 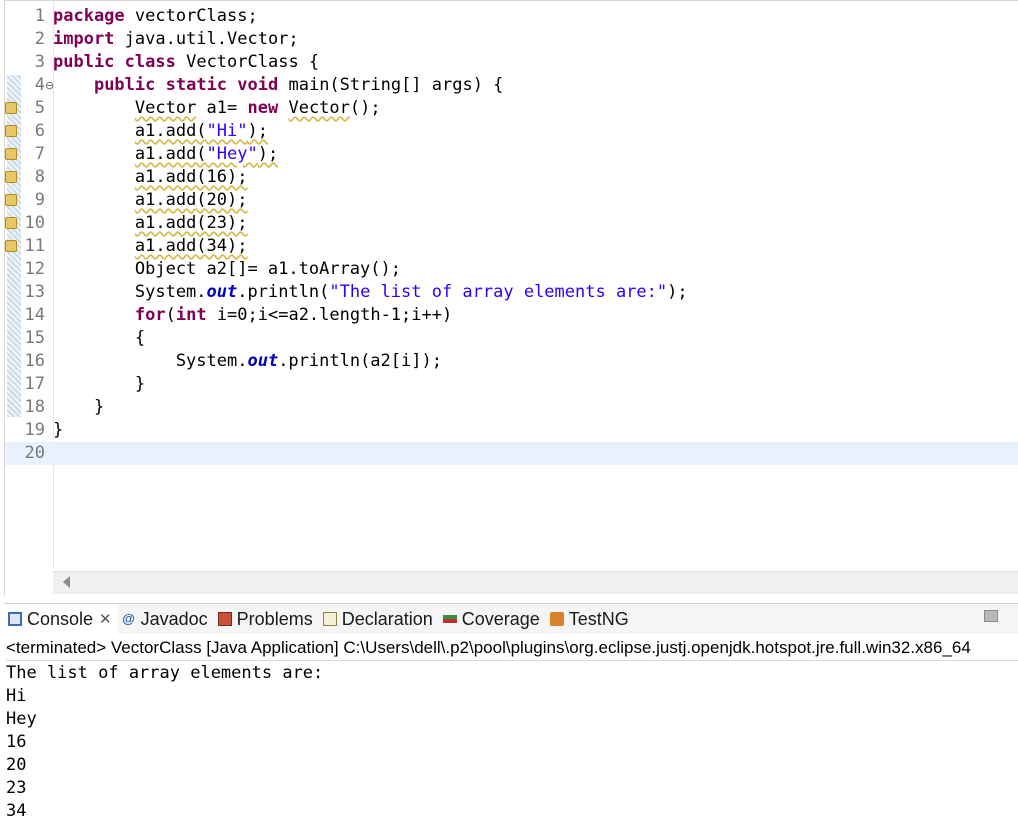 What do you see at coordinates (511, 62) in the screenshot?
I see `code-line: 3 public class VectorClass {` at bounding box center [511, 62].